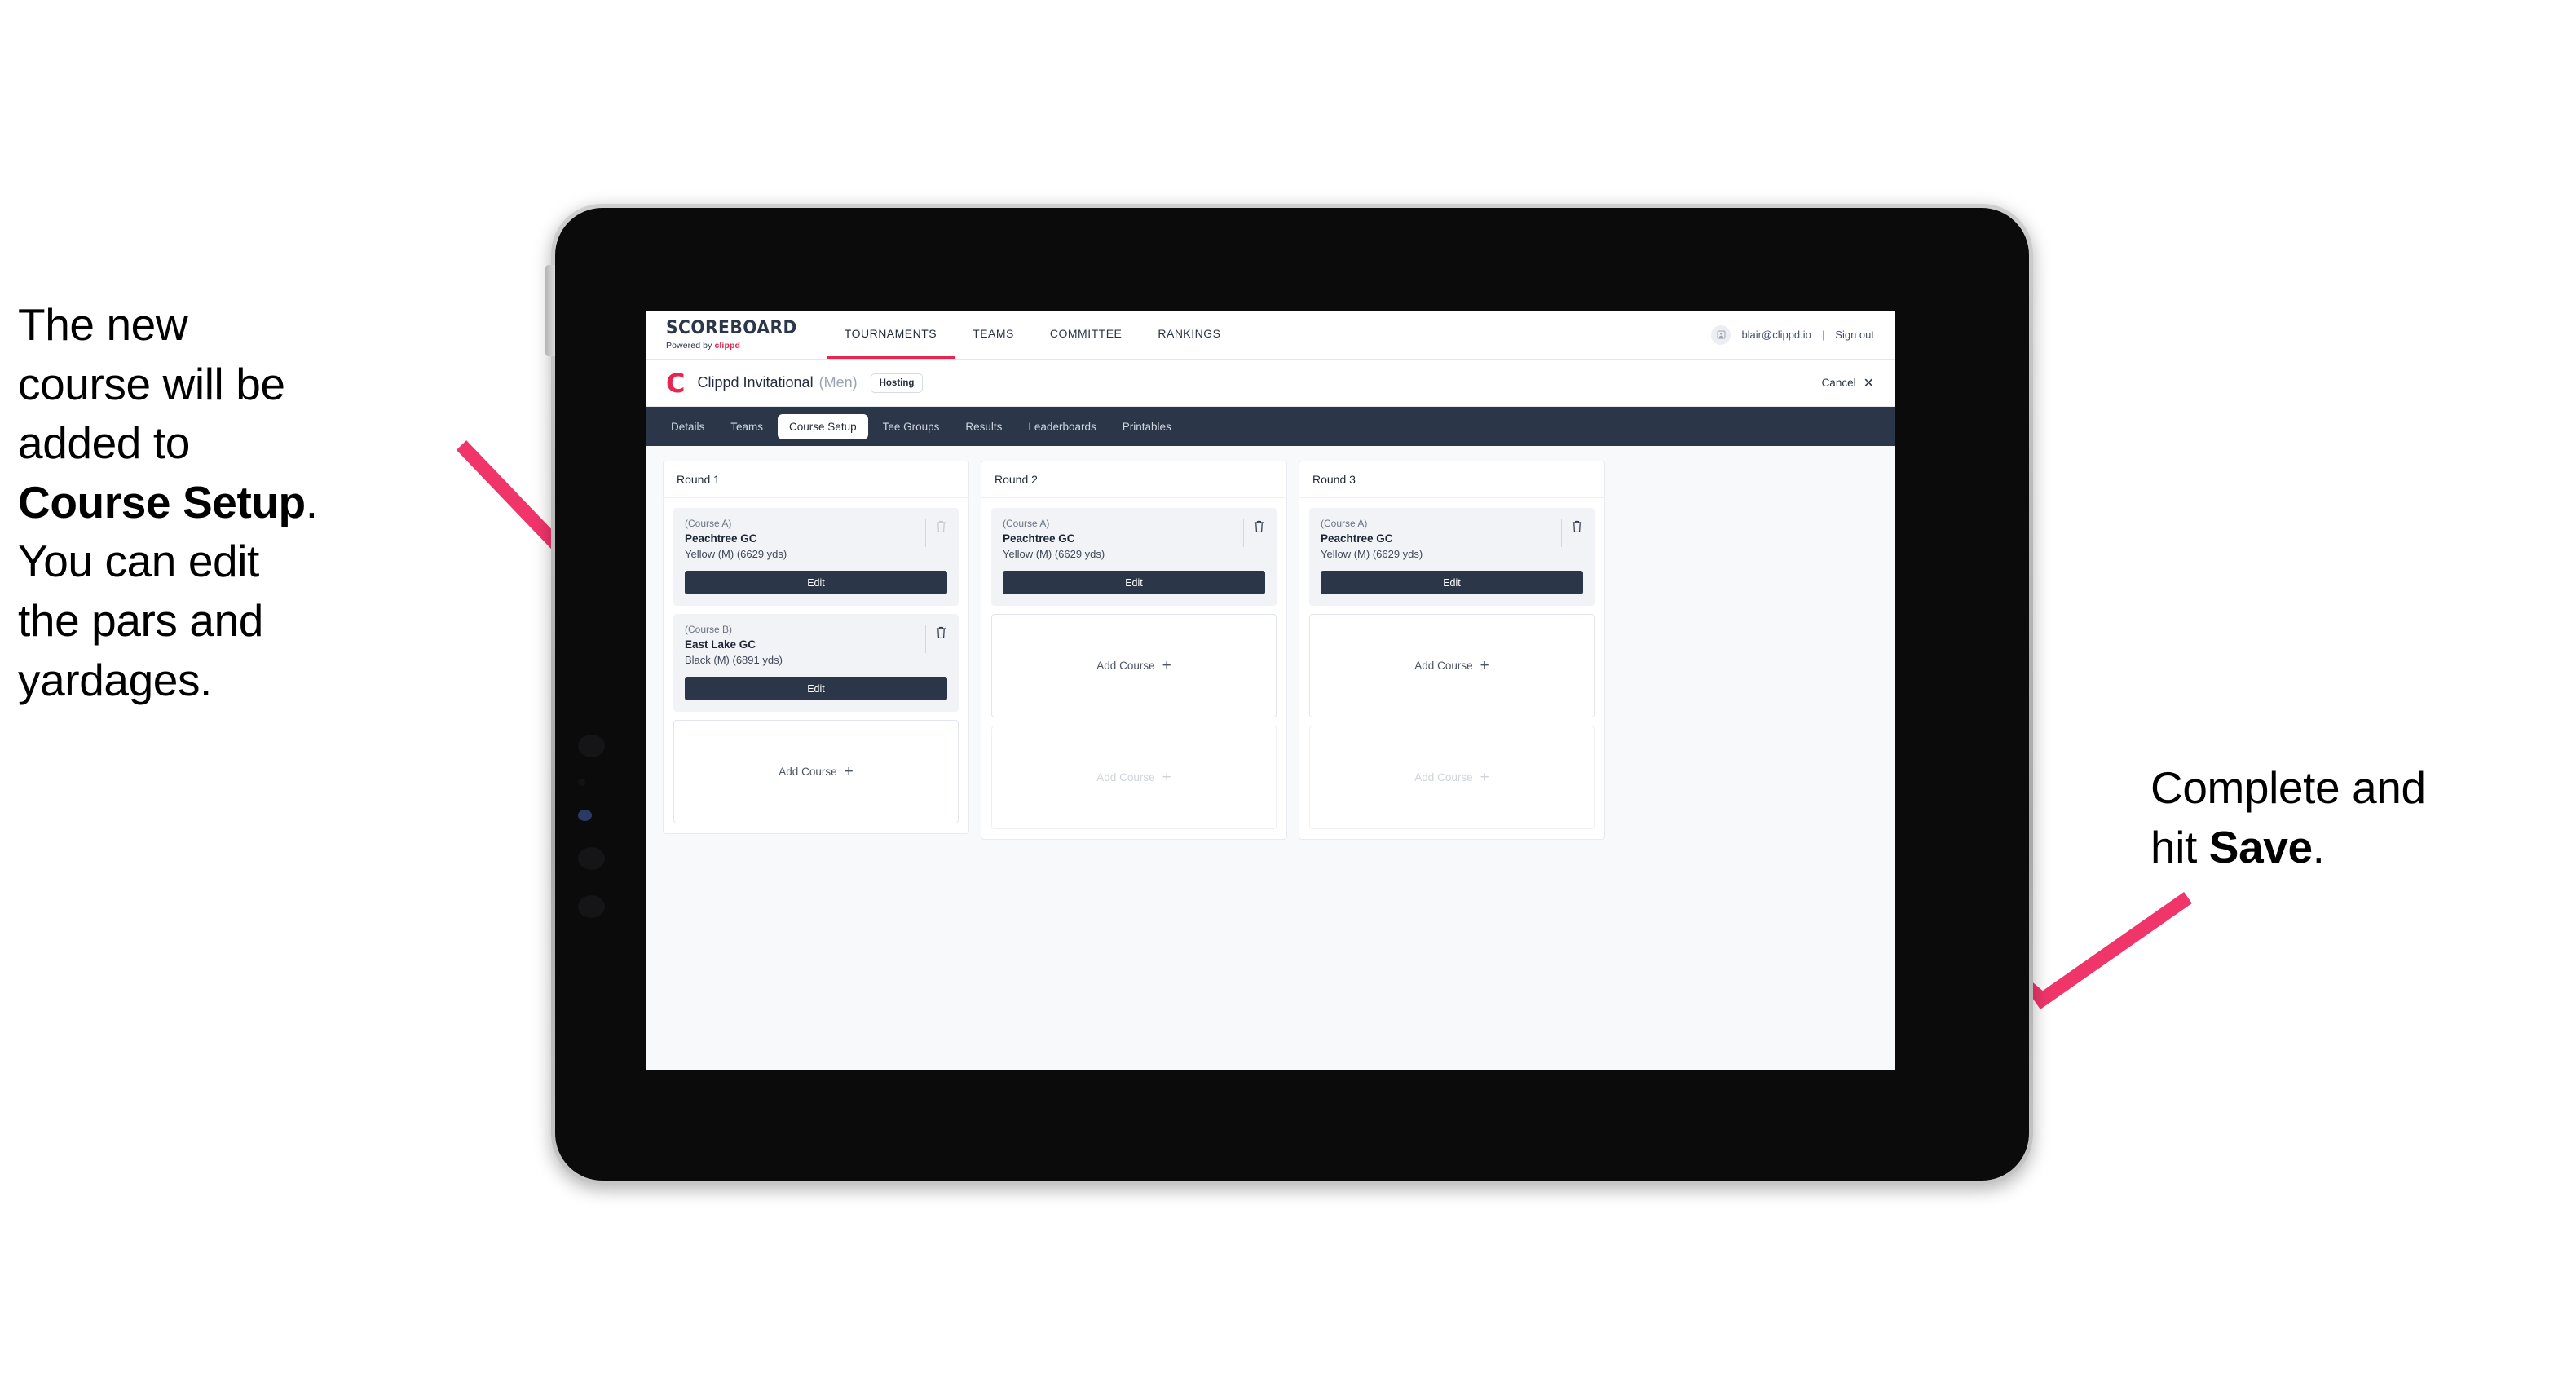  What do you see at coordinates (1854, 335) in the screenshot?
I see `sign-out-link: Sign out` at bounding box center [1854, 335].